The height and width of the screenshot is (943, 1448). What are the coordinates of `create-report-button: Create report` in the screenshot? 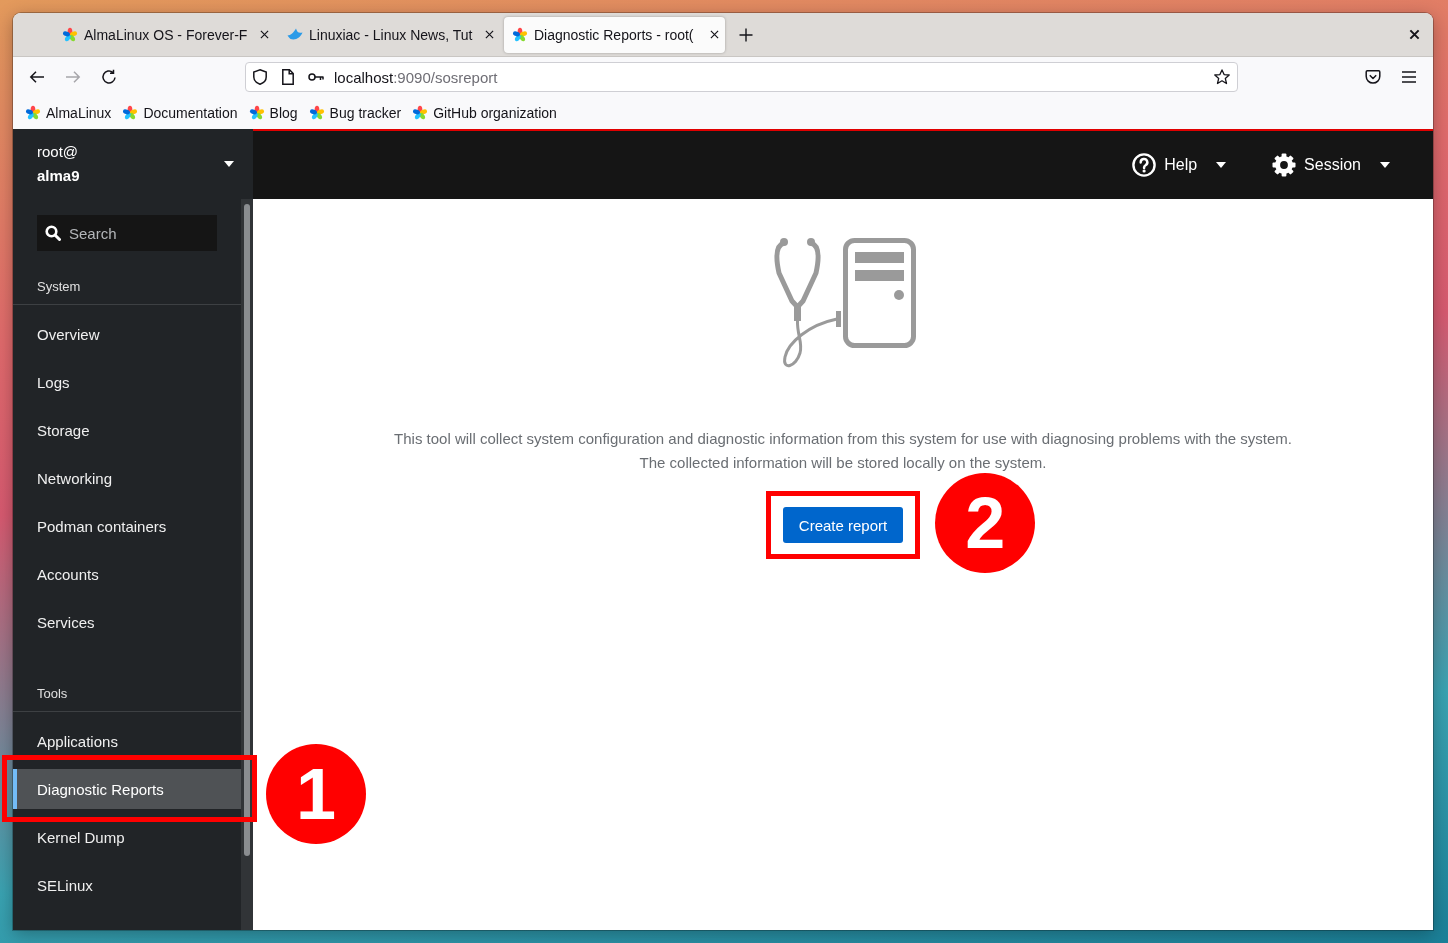 It's located at (843, 525).